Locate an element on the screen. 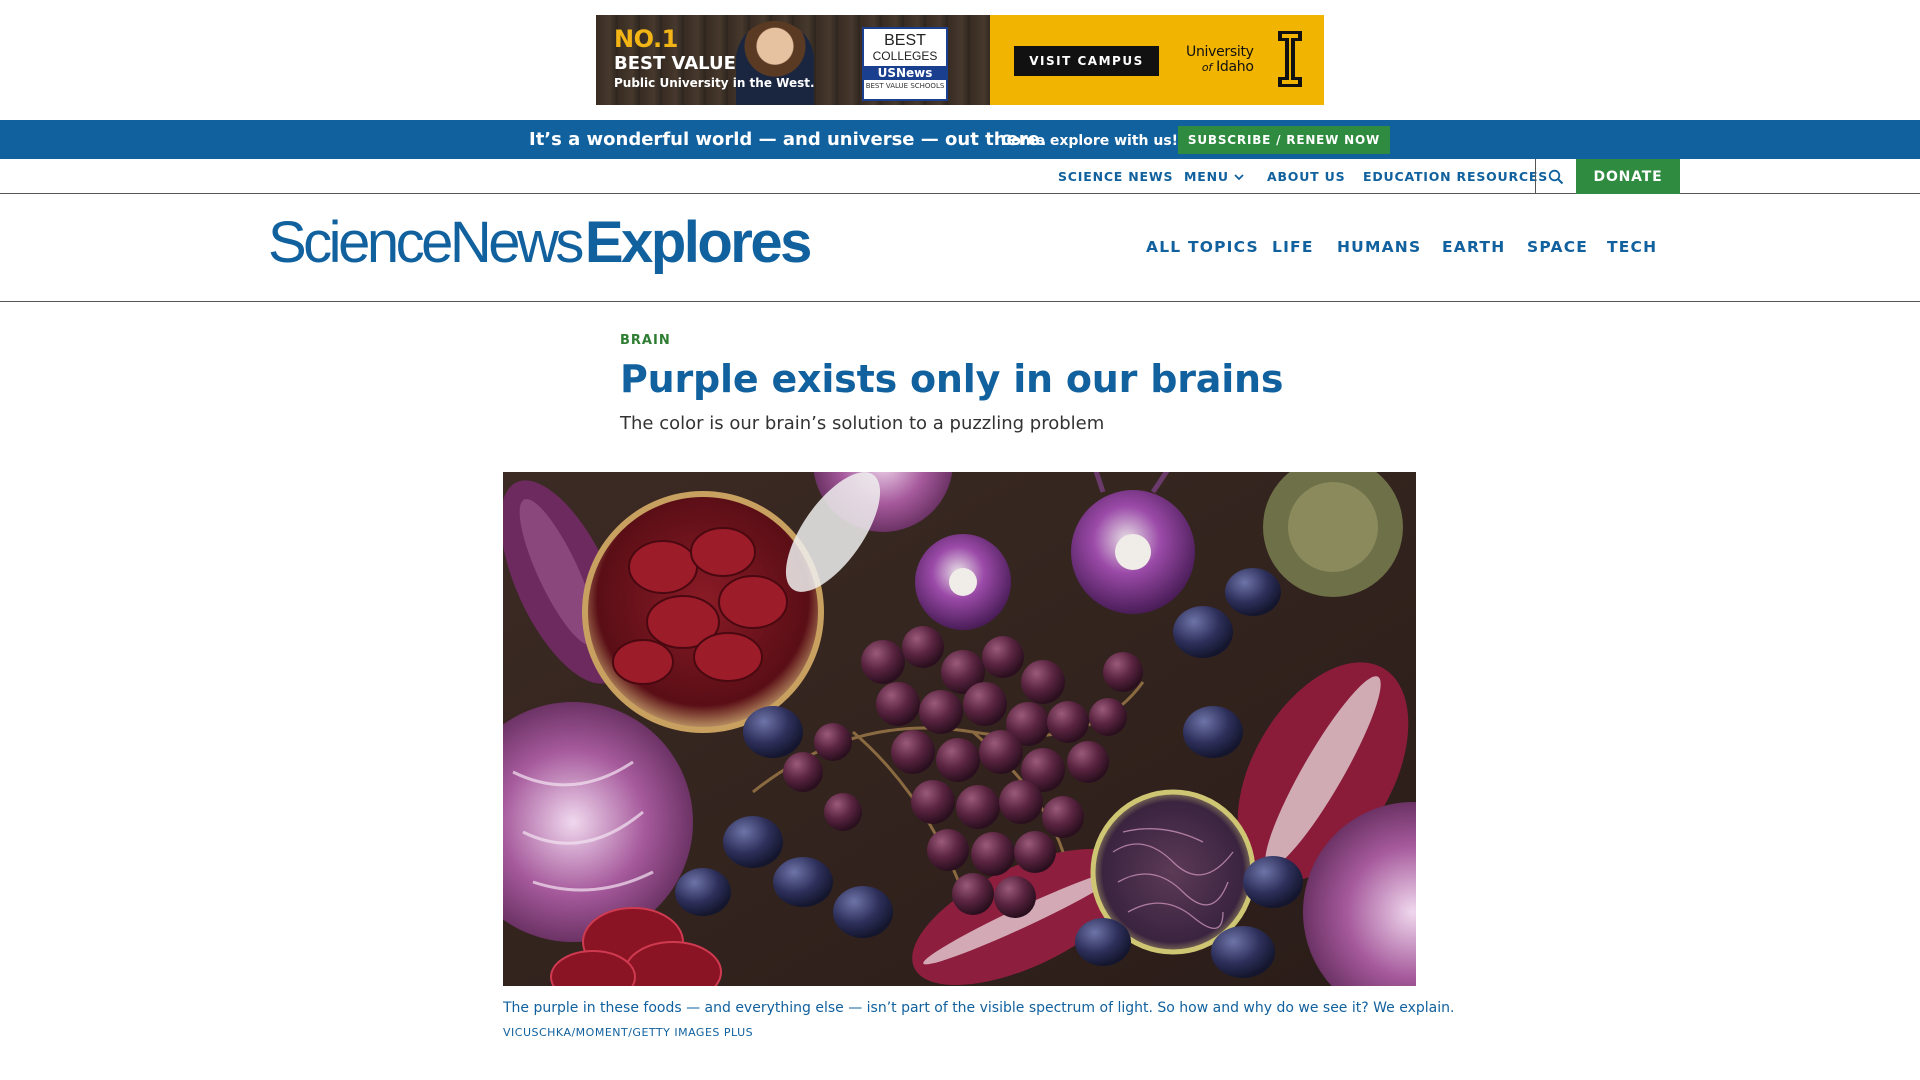 The image size is (1920, 1080). university-i-logo-icon is located at coordinates (1290, 59).